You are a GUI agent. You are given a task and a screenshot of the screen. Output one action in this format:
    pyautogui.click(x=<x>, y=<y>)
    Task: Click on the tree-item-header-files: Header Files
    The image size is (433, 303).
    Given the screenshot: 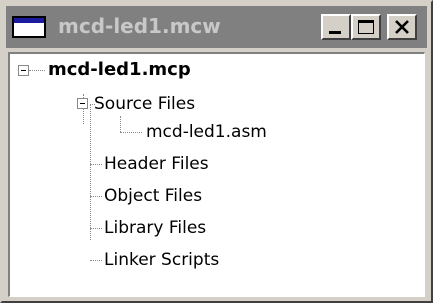 What is the action you would take?
    pyautogui.click(x=156, y=164)
    